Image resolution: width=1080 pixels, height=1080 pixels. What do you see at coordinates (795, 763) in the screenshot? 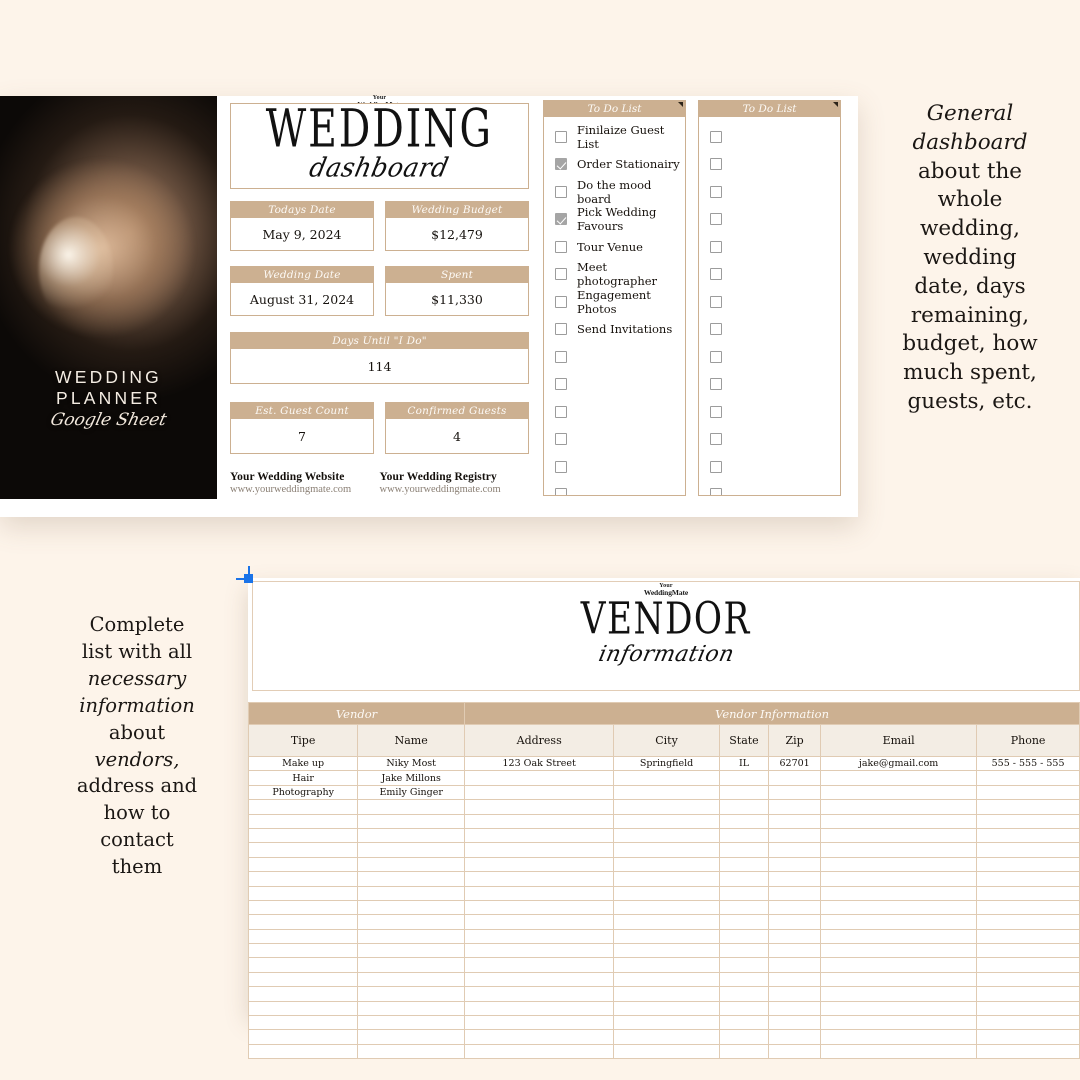
I see `vendor-table-cell: 62701` at bounding box center [795, 763].